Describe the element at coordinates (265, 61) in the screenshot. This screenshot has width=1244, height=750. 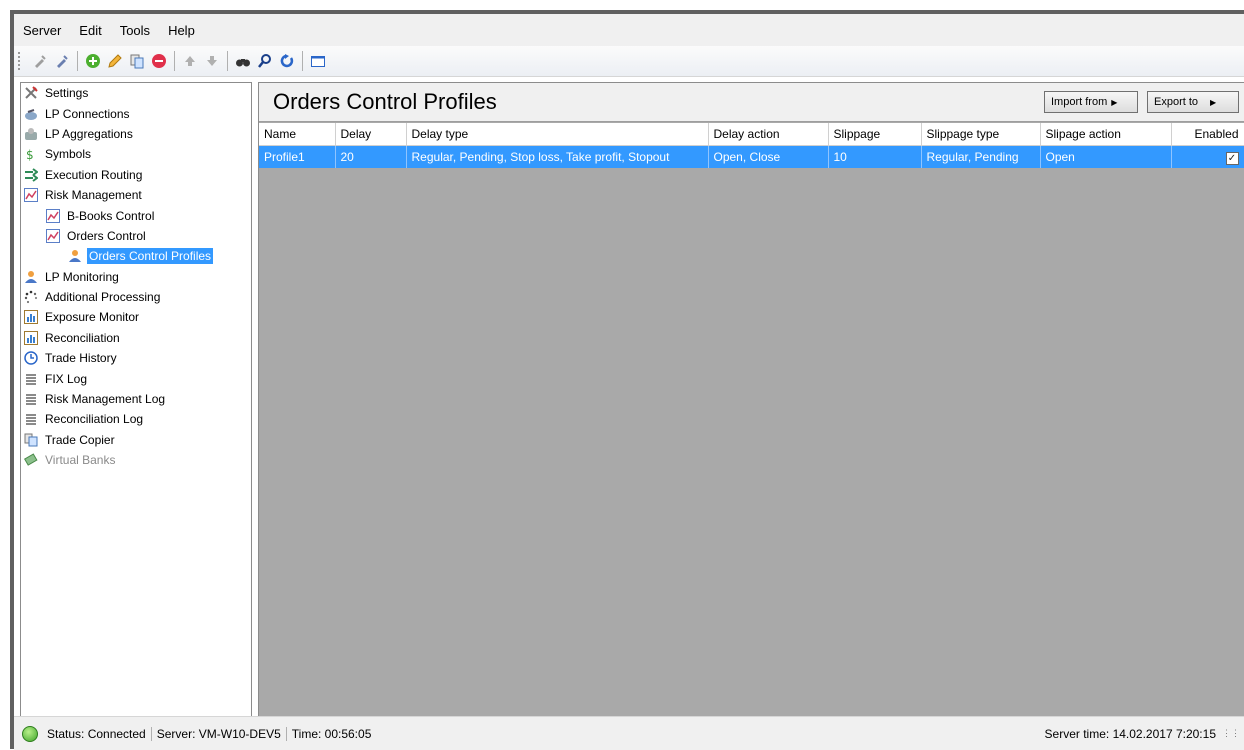
I see `search-icon` at that location.